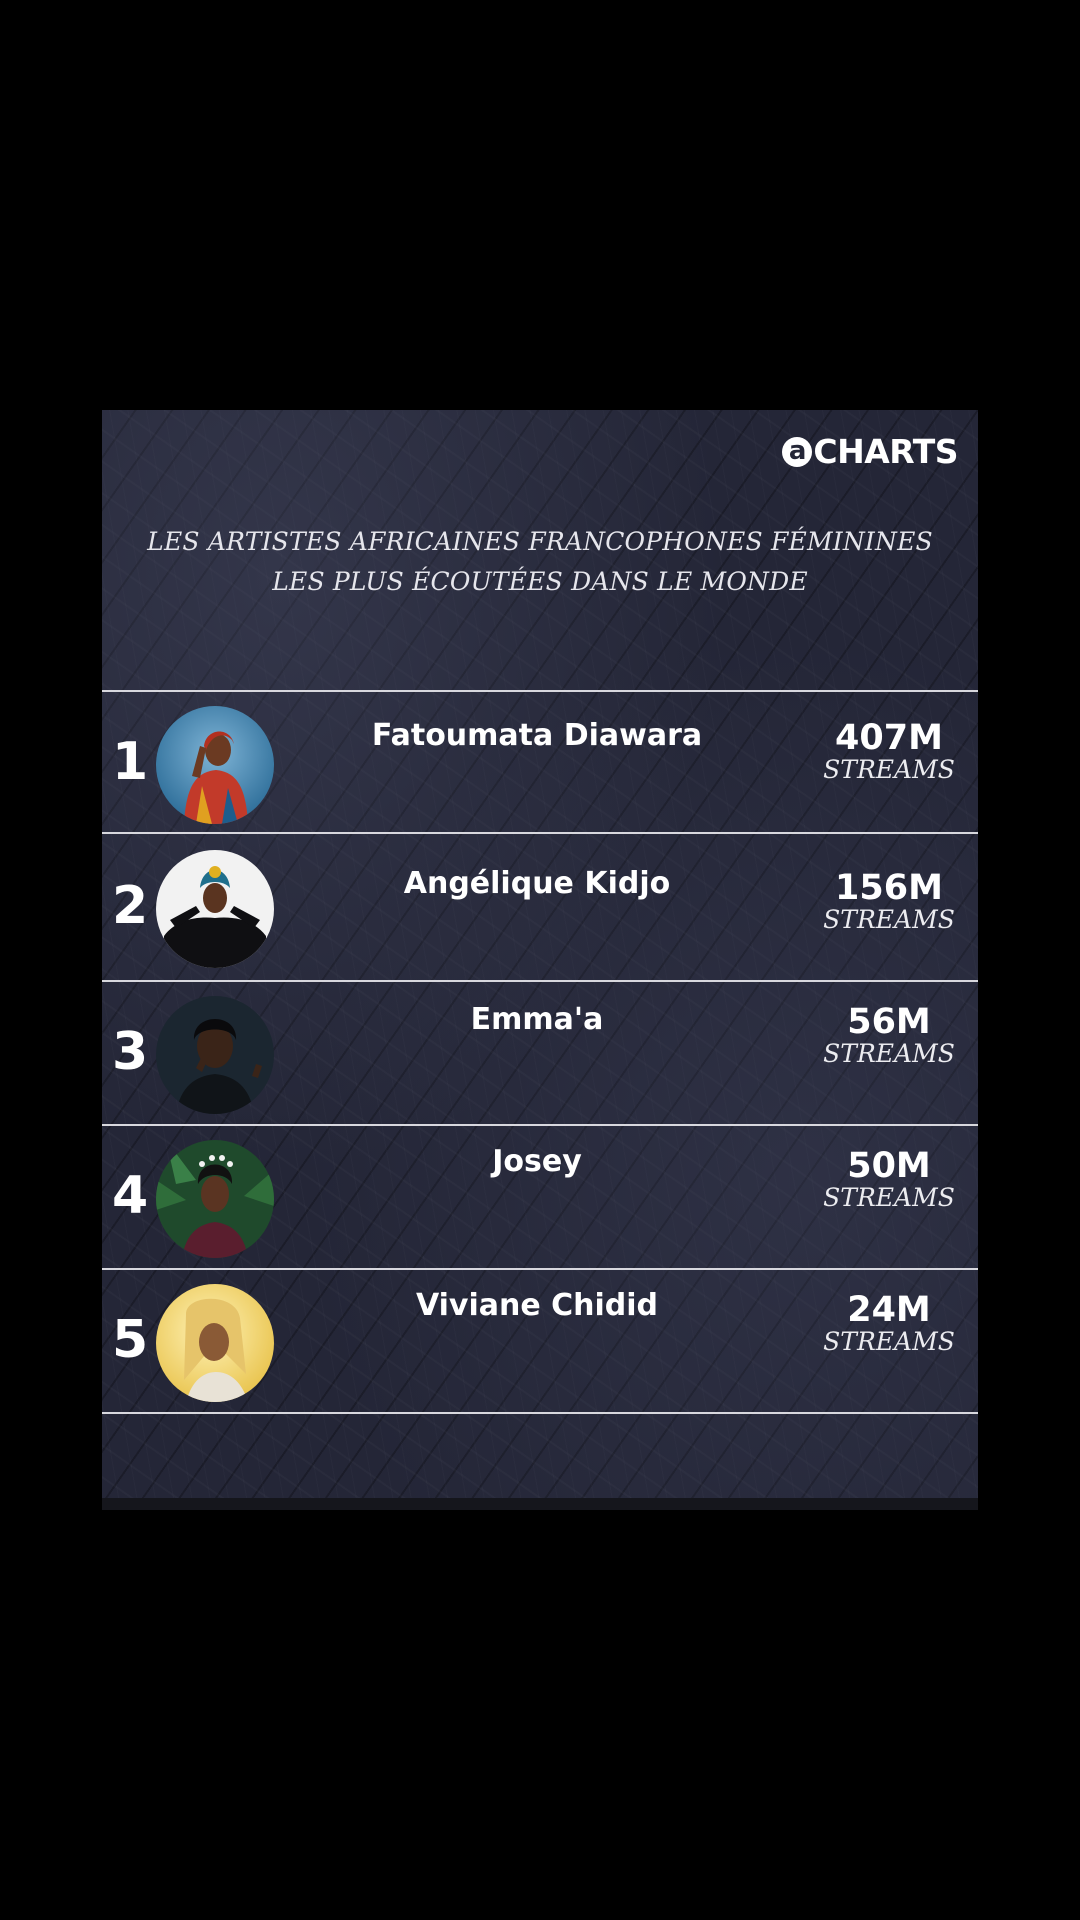 The width and height of the screenshot is (1080, 1920). Describe the element at coordinates (540, 1340) in the screenshot. I see `ranking-row: 5 Viviane Chidid 24M STREAMS` at that location.